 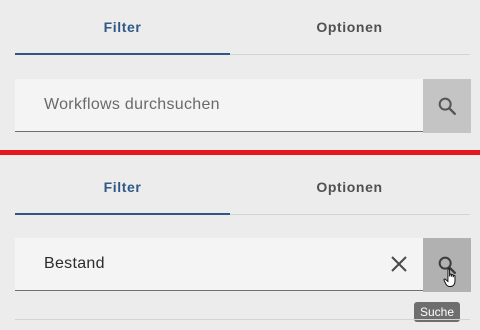 I want to click on divider, so click(x=242, y=319).